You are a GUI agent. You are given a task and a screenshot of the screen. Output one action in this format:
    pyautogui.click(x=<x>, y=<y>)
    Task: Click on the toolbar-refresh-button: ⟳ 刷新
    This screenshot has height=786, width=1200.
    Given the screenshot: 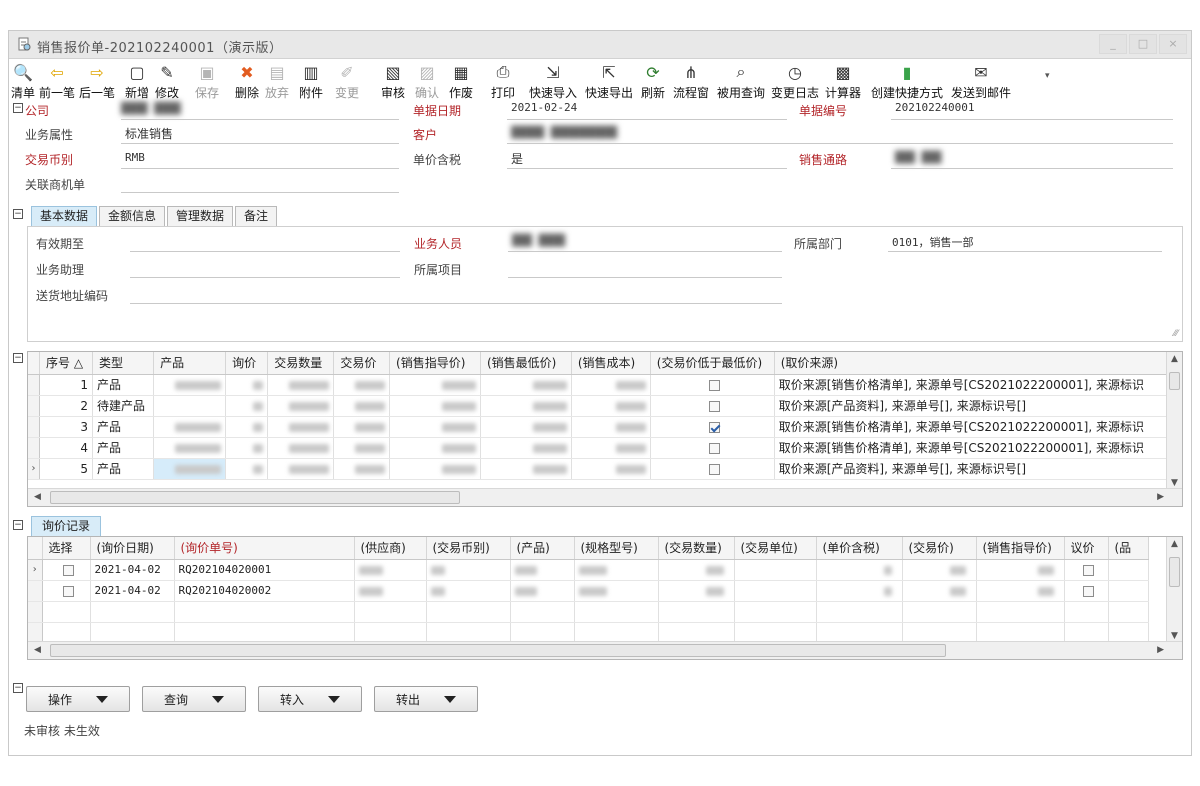 What is the action you would take?
    pyautogui.click(x=653, y=82)
    